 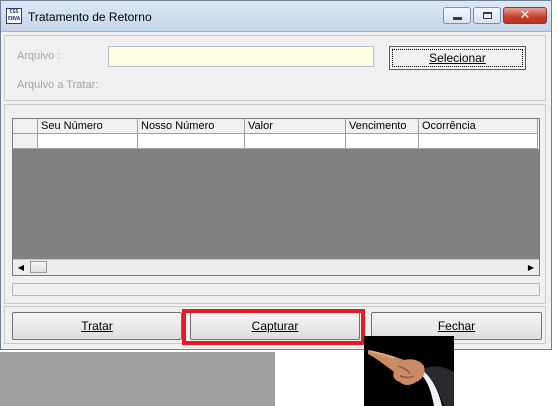 I want to click on scroll-right-icon: ▶, so click(x=531, y=267).